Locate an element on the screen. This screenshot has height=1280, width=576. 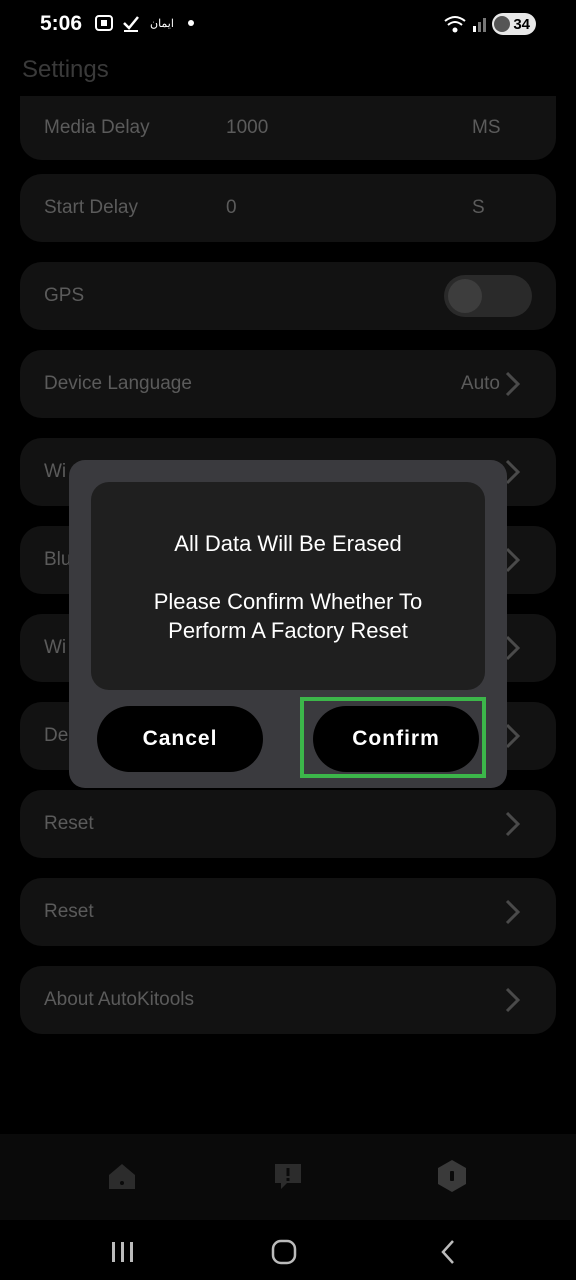
back-icon is located at coordinates (447, 1252).